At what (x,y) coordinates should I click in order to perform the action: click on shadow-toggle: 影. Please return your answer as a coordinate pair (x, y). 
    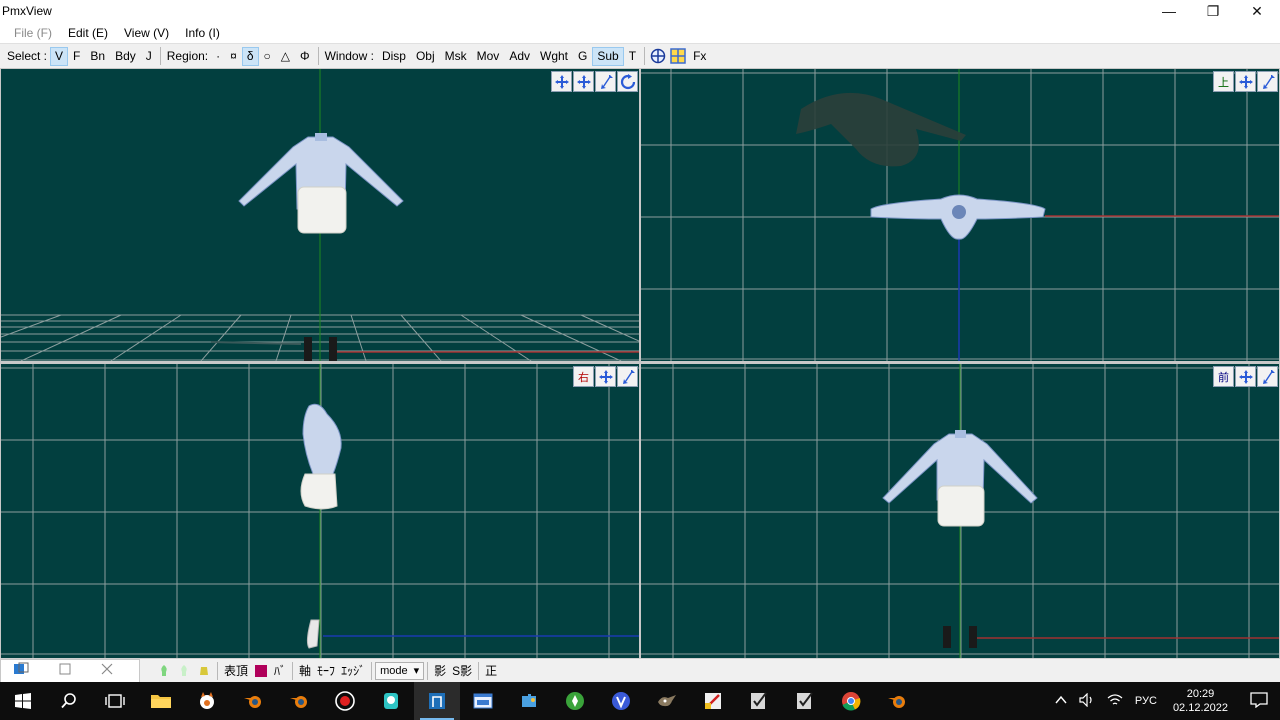
    Looking at the image, I should click on (440, 671).